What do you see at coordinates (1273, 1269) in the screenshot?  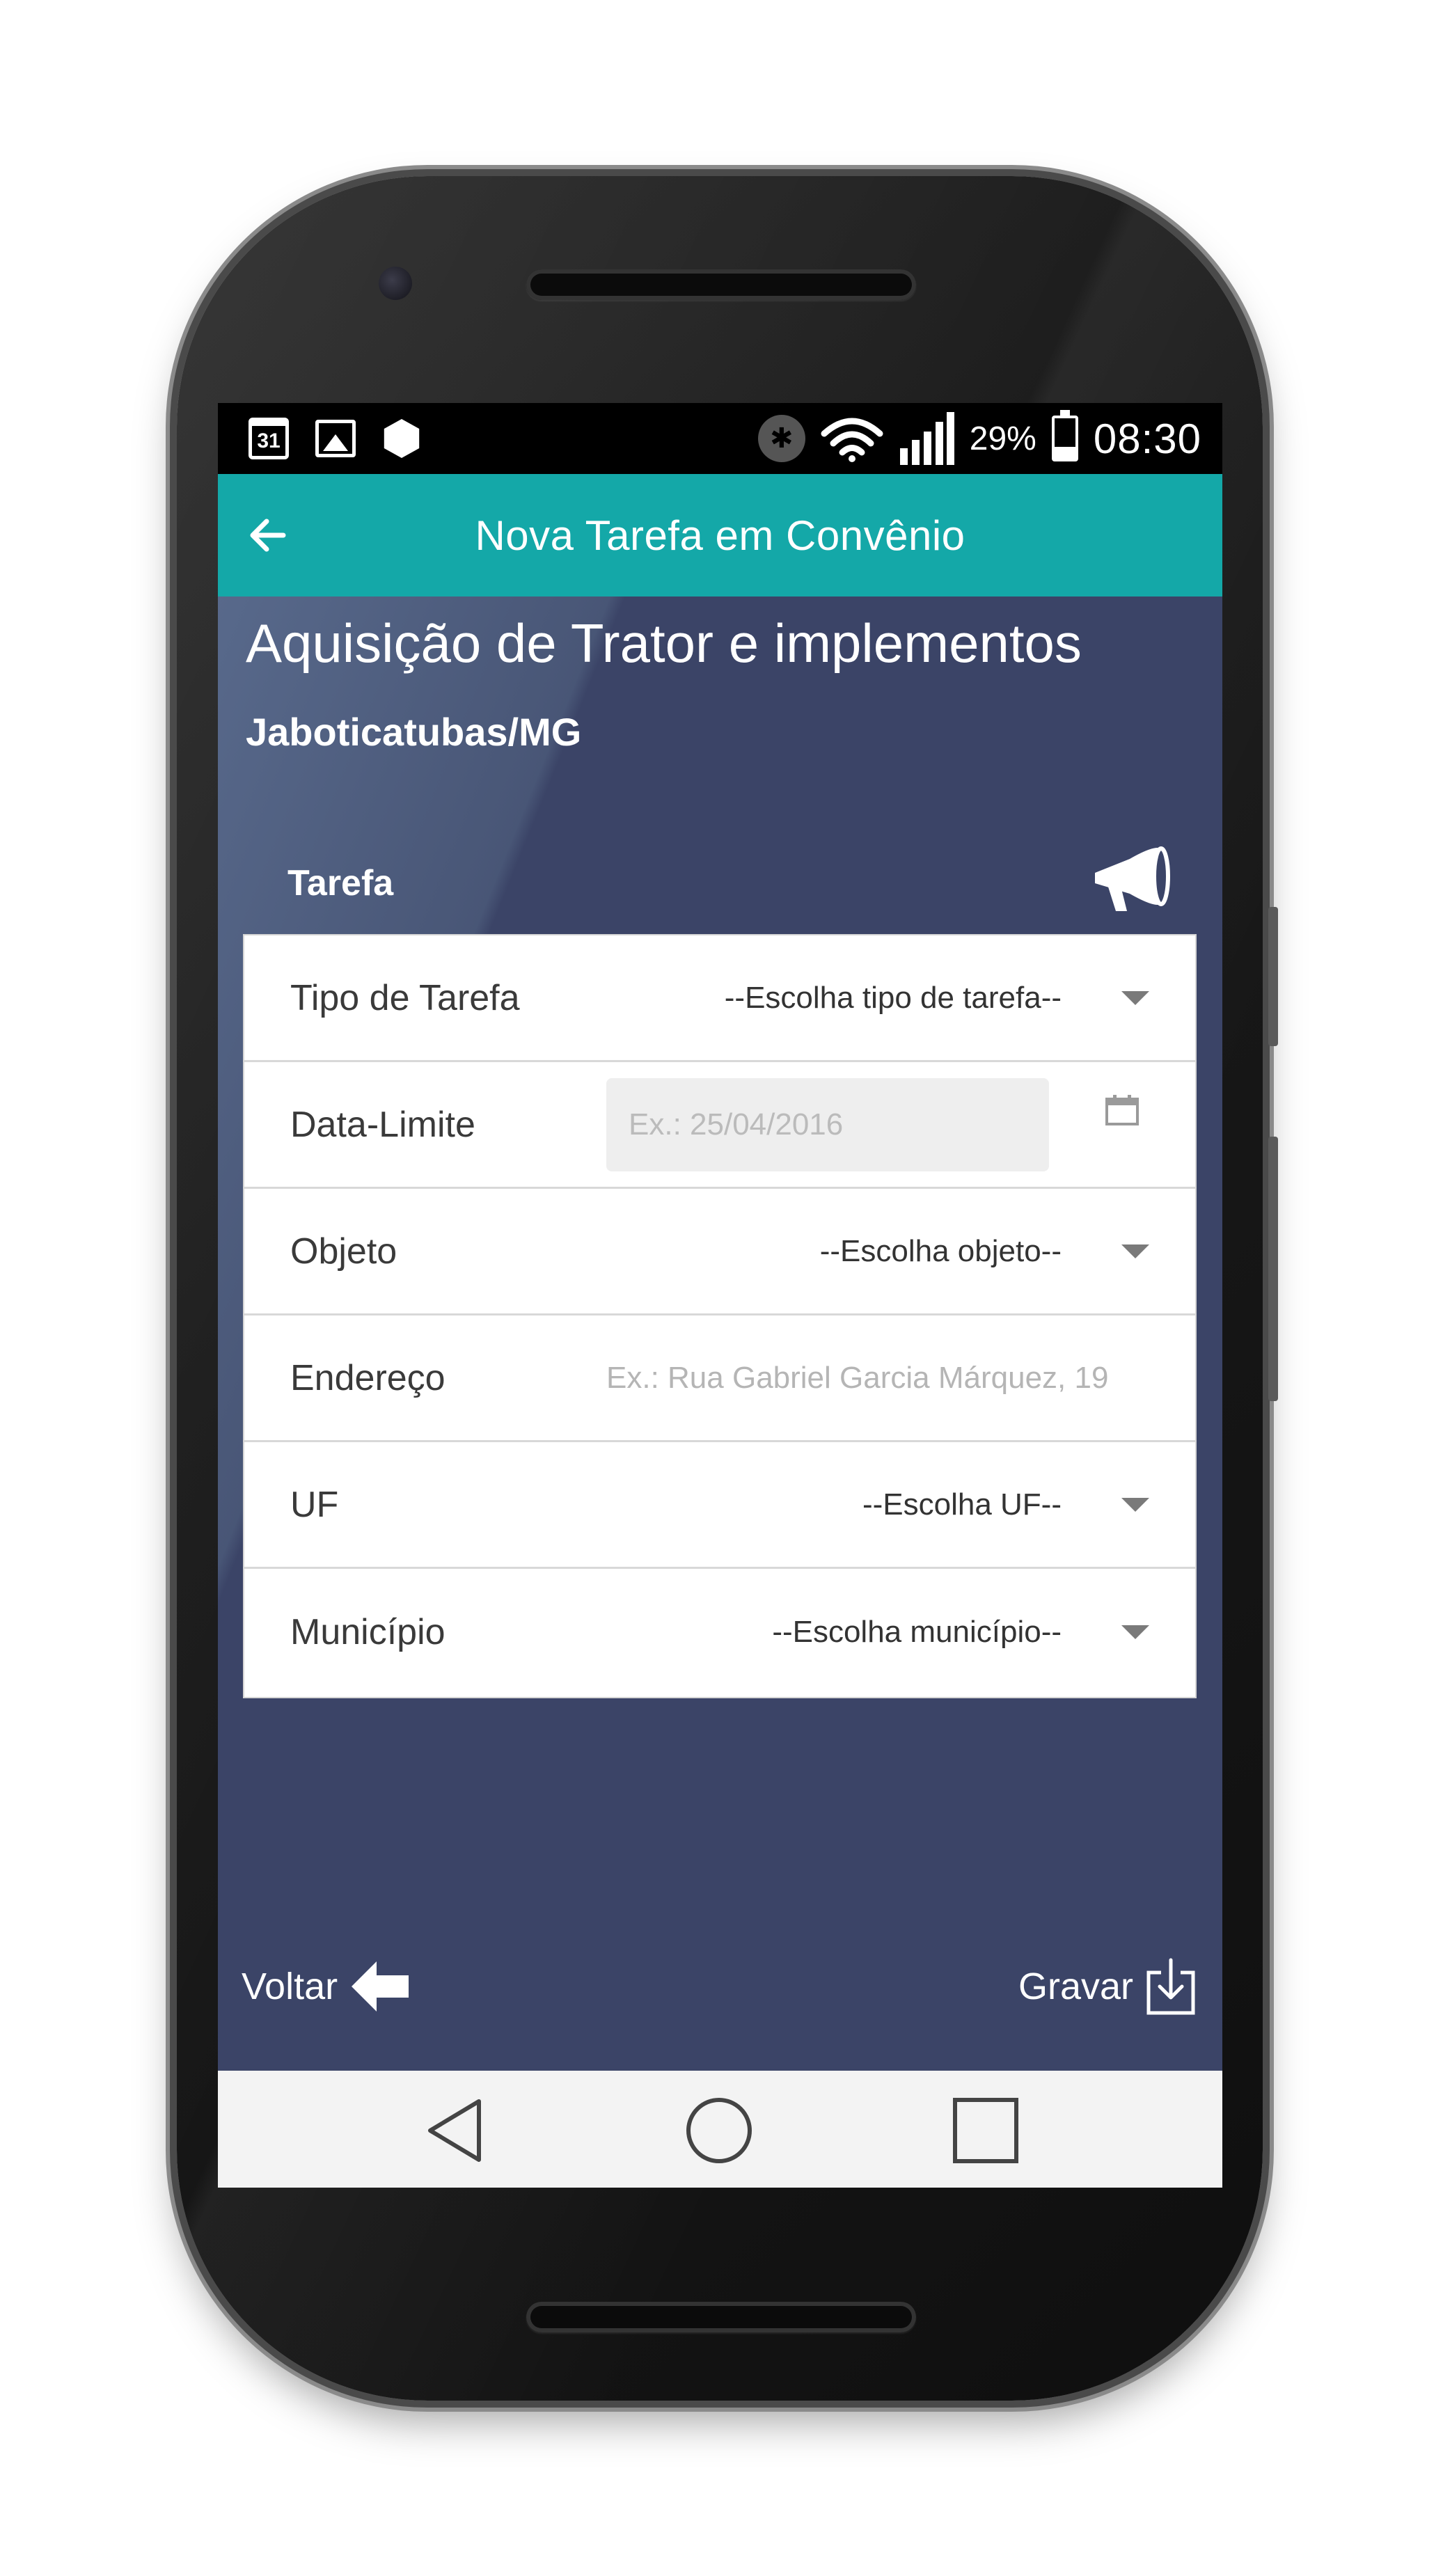 I see `power-button` at bounding box center [1273, 1269].